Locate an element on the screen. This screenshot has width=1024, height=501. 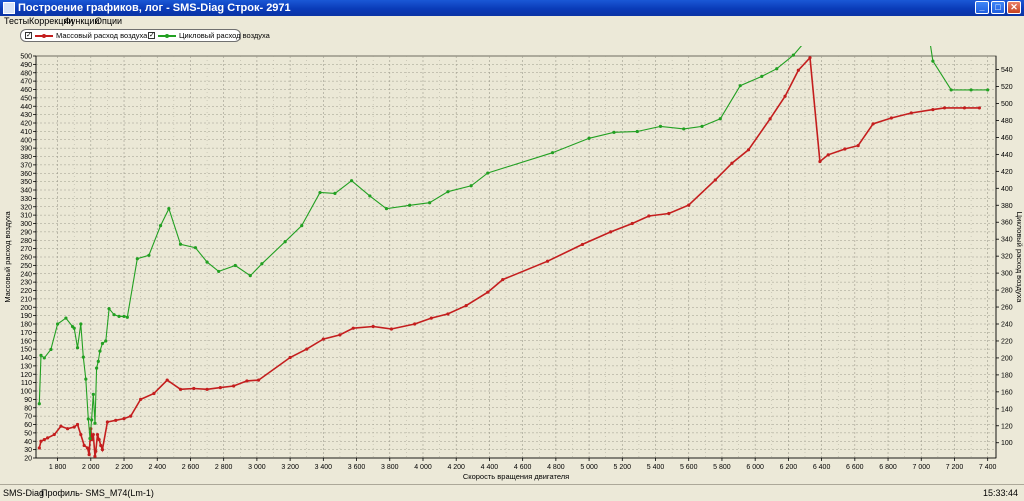
series2-checkbox: ✓ is located at coordinates (151, 35).